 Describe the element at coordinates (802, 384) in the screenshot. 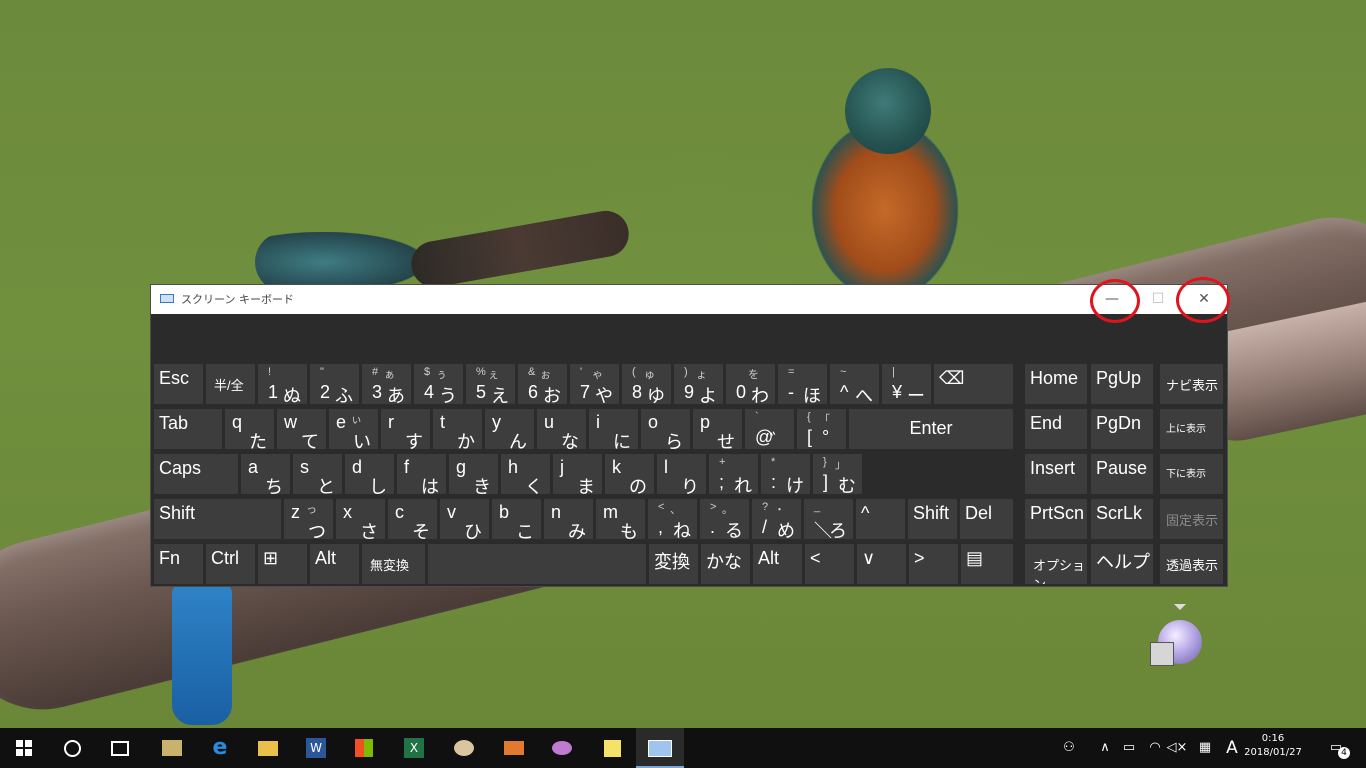

I see `key-r1-12: = - ほ` at that location.